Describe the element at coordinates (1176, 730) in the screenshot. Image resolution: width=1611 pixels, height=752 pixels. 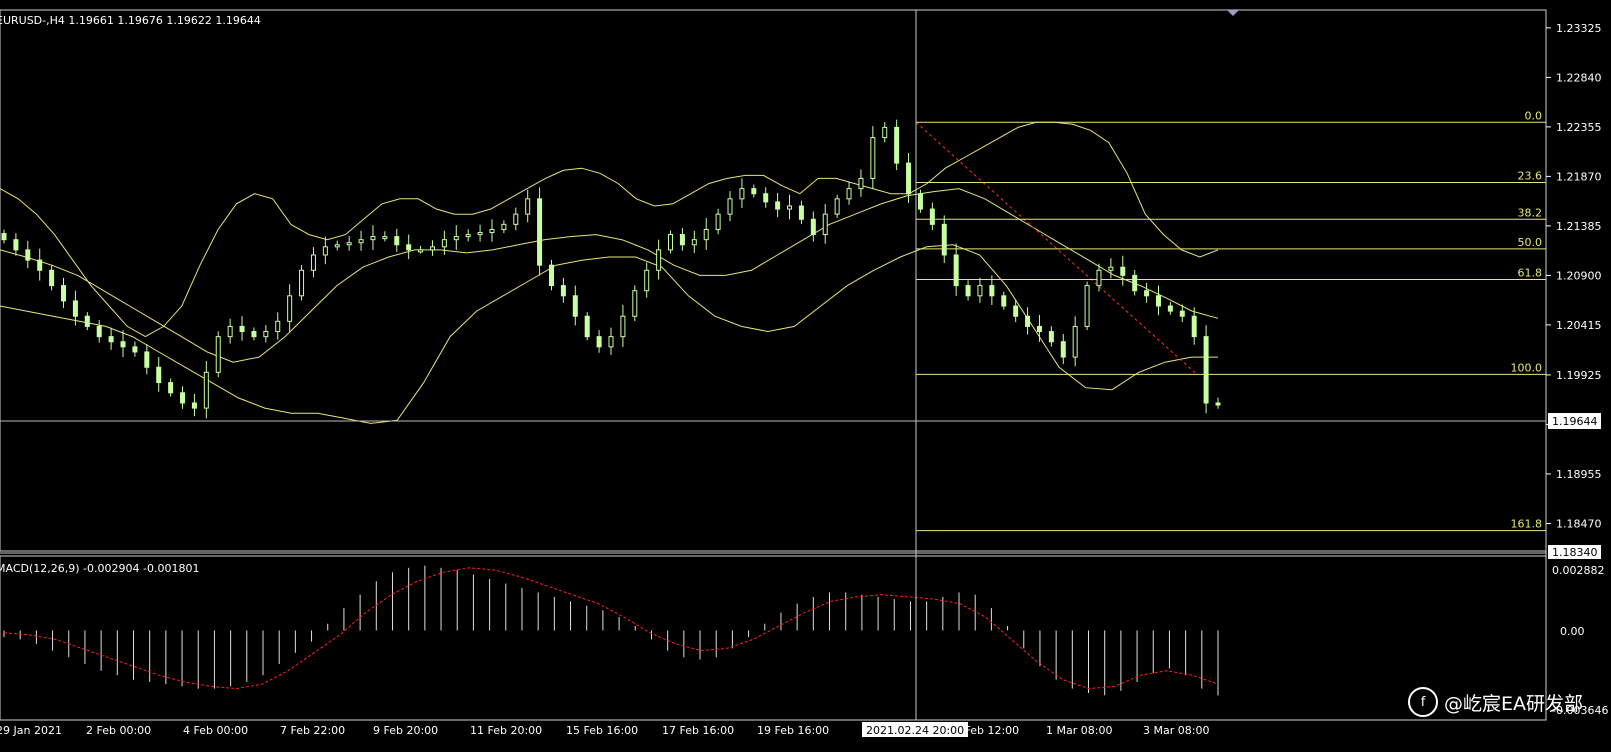
I see `time-tick-label: 3 Mar 08:00` at that location.